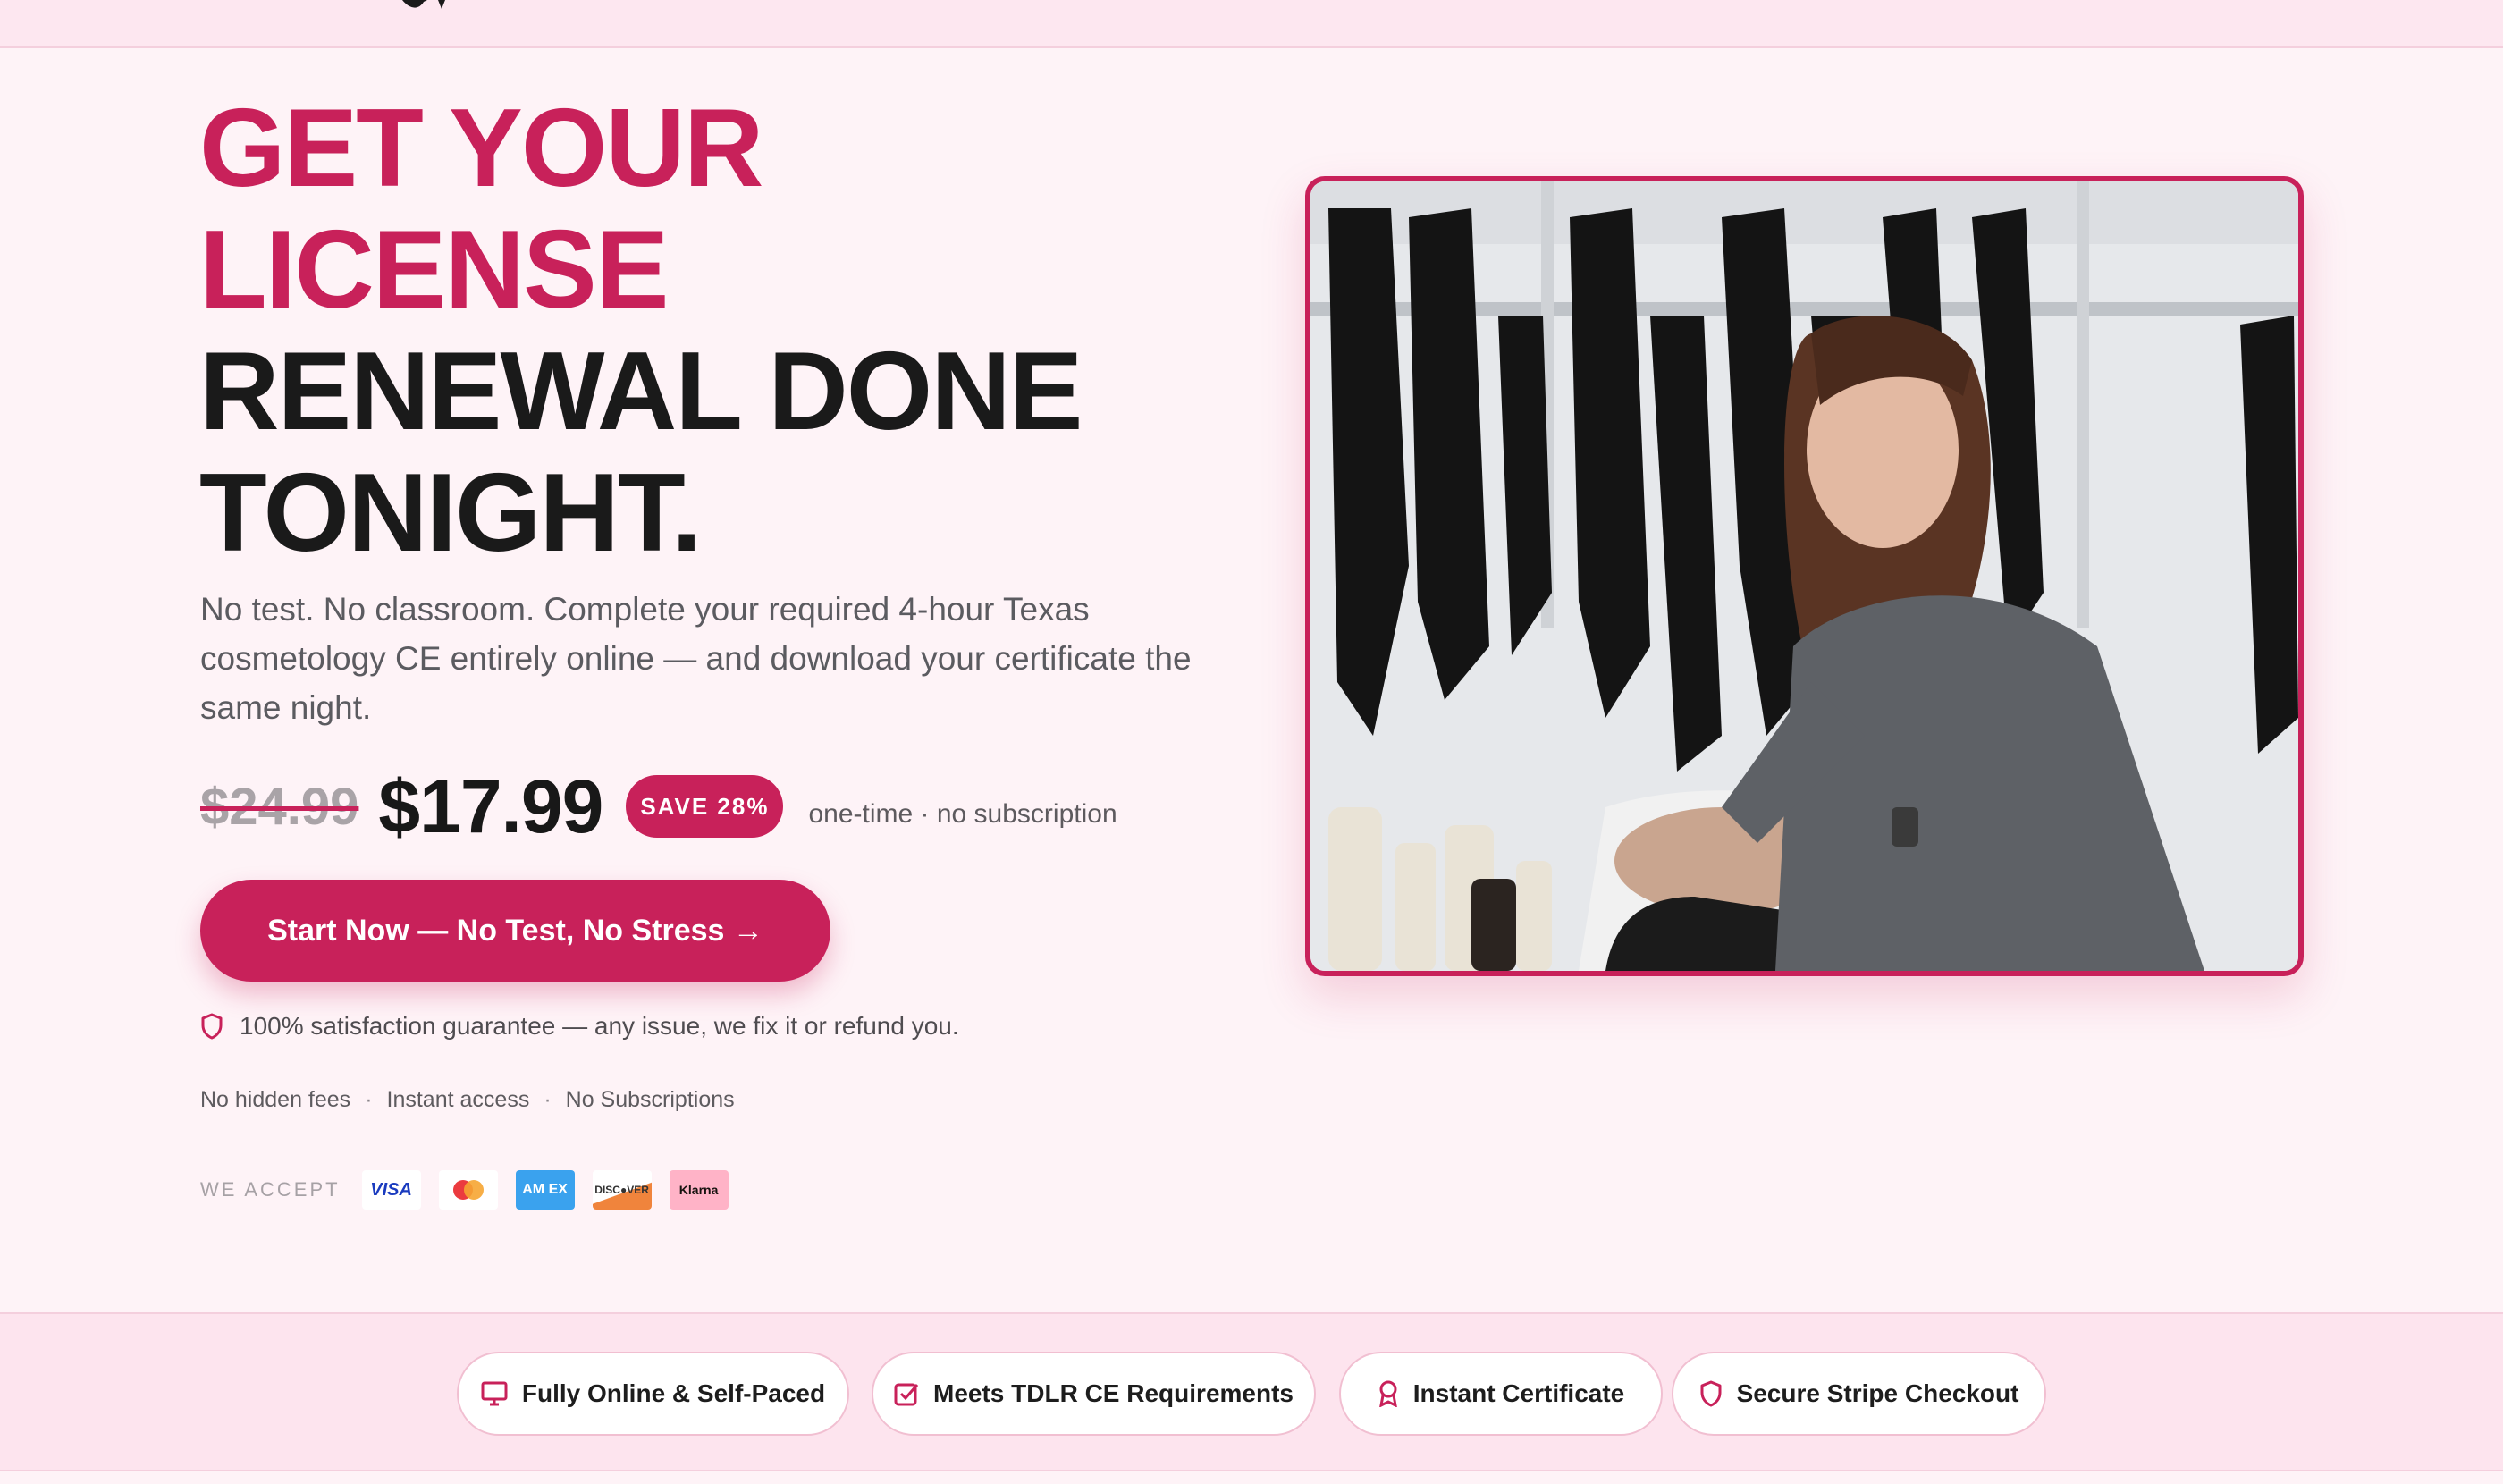 This screenshot has height=1484, width=2503. Describe the element at coordinates (279, 806) in the screenshot. I see `old-price: $24.99` at that location.